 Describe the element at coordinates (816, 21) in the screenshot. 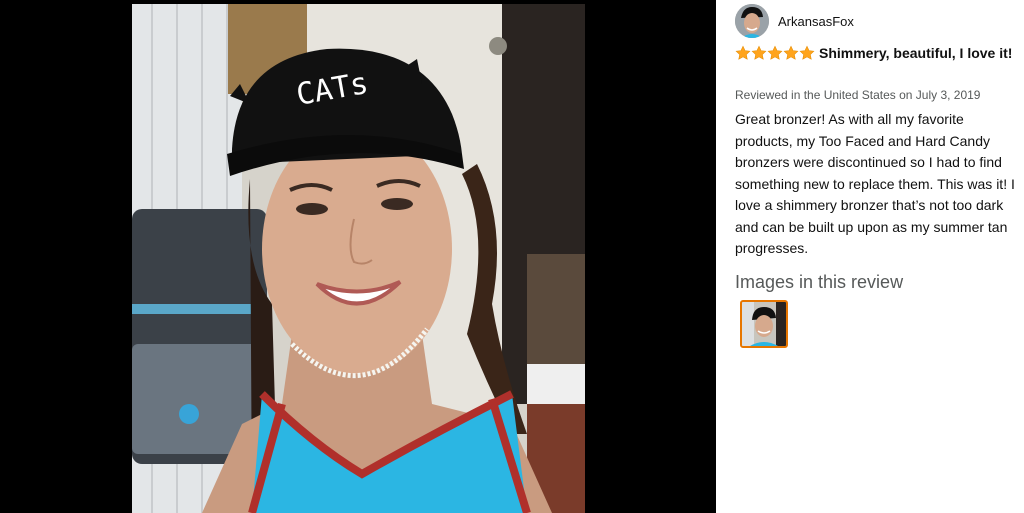

I see `reviewer-name: ArkansasFox` at that location.